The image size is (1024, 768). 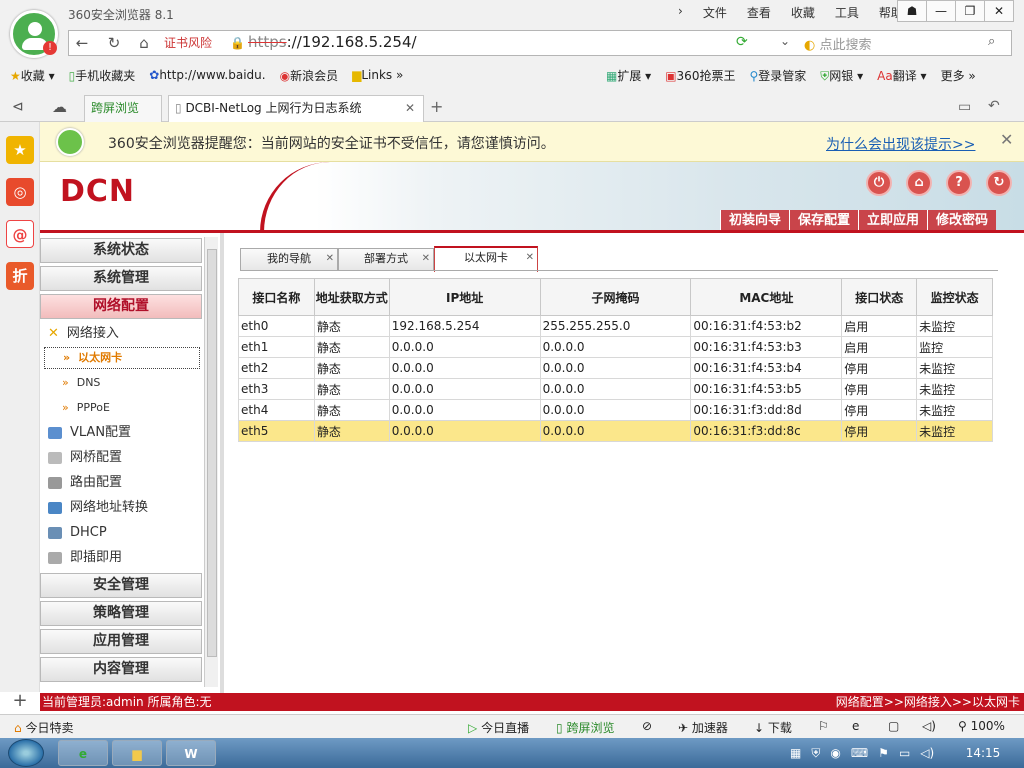 What do you see at coordinates (823, 221) in the screenshot?
I see `nav-save-config: 保存配置` at bounding box center [823, 221].